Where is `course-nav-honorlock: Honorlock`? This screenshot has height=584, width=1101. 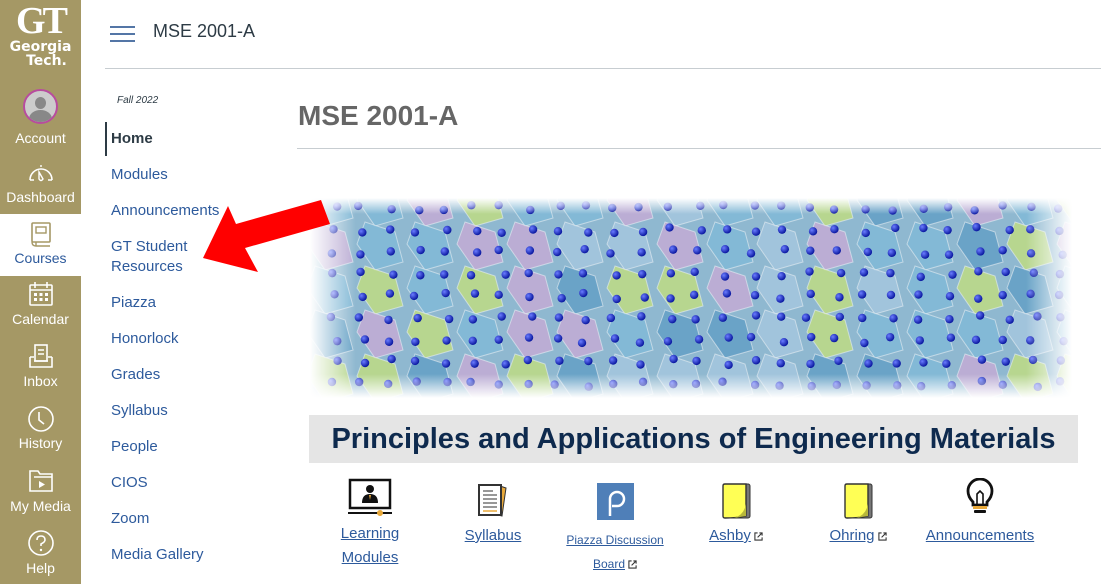 course-nav-honorlock: Honorlock is located at coordinates (190, 339).